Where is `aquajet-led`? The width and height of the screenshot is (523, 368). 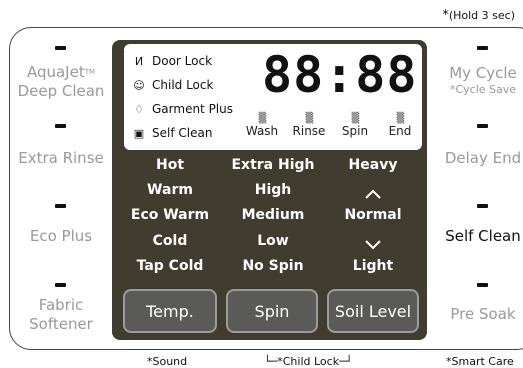
aquajet-led is located at coordinates (60, 48).